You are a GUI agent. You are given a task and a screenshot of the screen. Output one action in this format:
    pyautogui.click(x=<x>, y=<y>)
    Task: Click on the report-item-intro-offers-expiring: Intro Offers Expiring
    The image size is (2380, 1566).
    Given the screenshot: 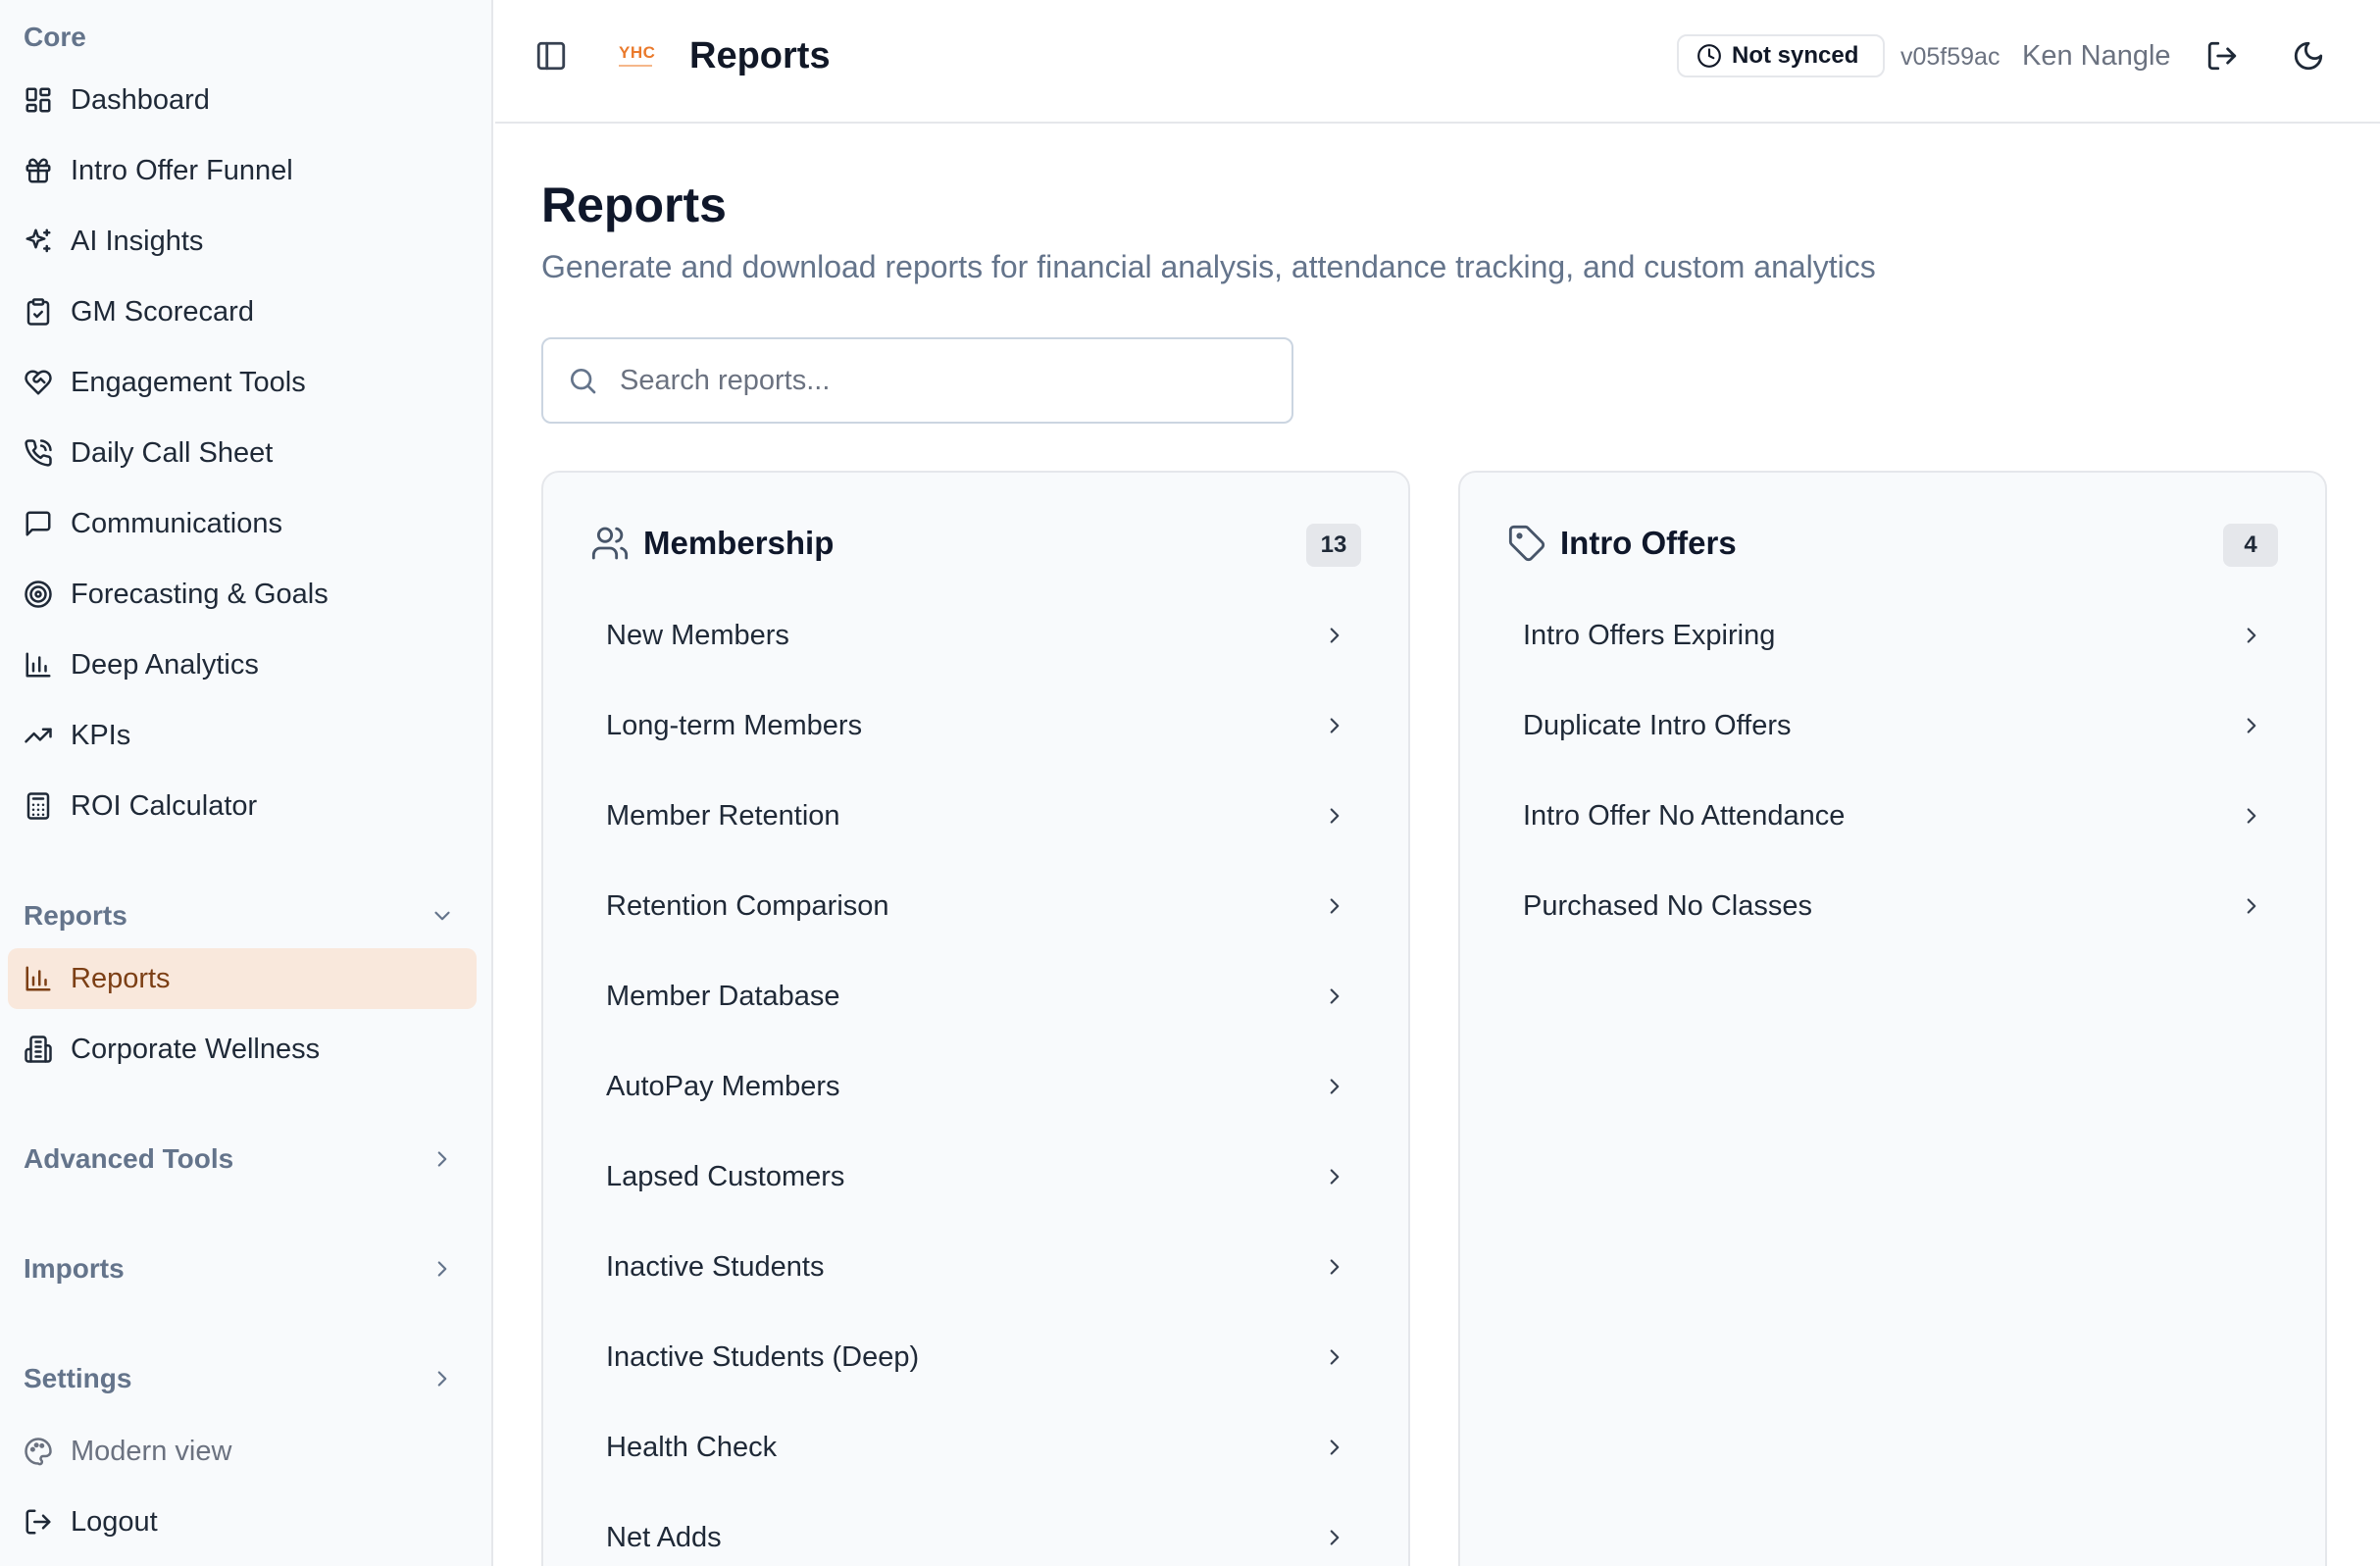 What is the action you would take?
    pyautogui.click(x=1894, y=635)
    